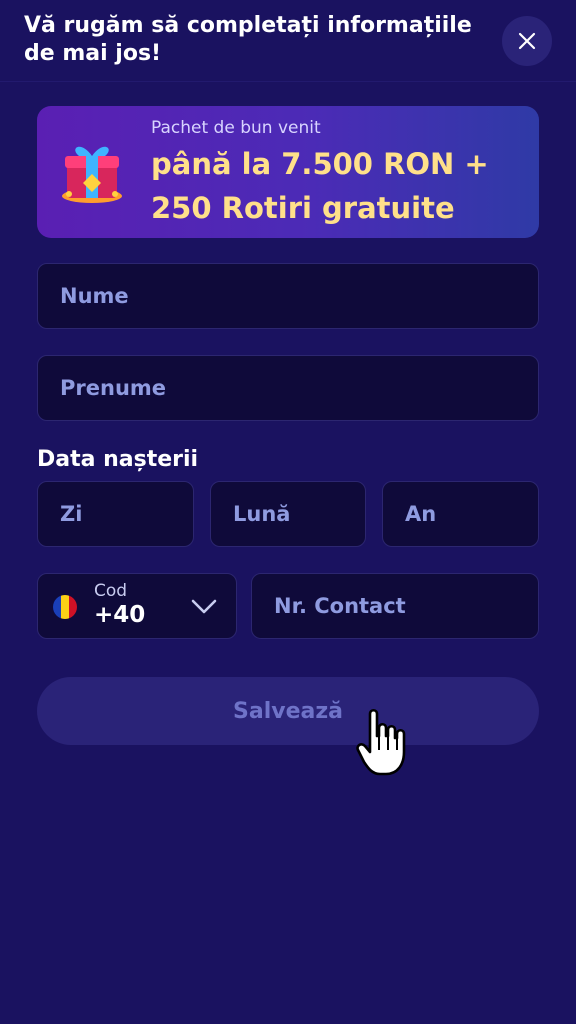 This screenshot has height=1024, width=576. Describe the element at coordinates (236, 128) in the screenshot. I see `banner-subtitle: Pachet de bun venit` at that location.